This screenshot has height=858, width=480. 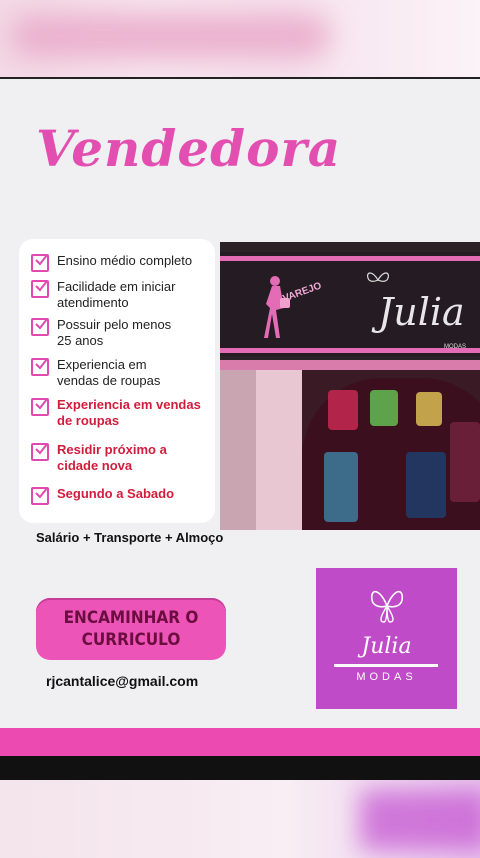 What do you see at coordinates (386, 646) in the screenshot?
I see `logo-script: Julia` at bounding box center [386, 646].